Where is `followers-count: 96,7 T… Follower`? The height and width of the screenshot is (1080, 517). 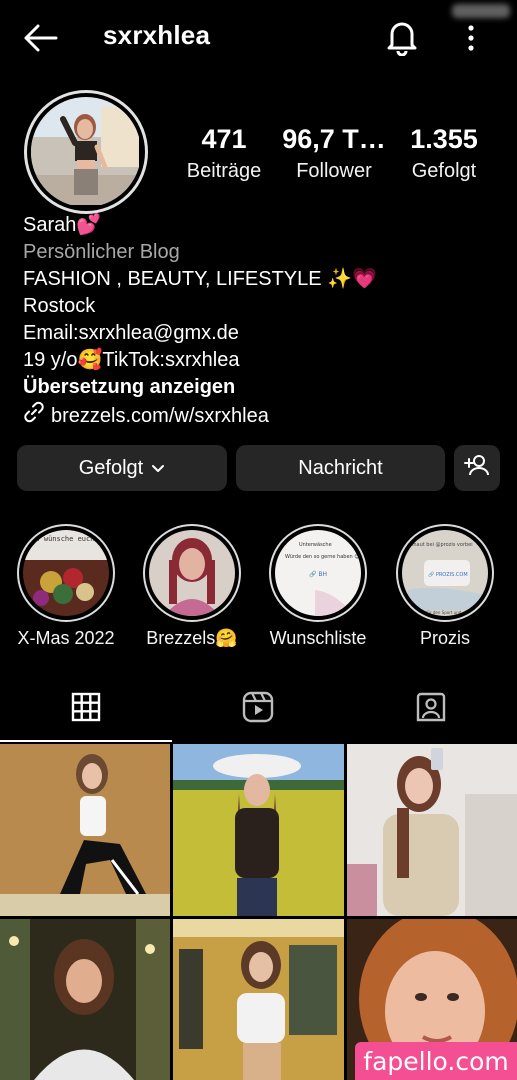
followers-count: 96,7 T… Follower is located at coordinates (334, 154).